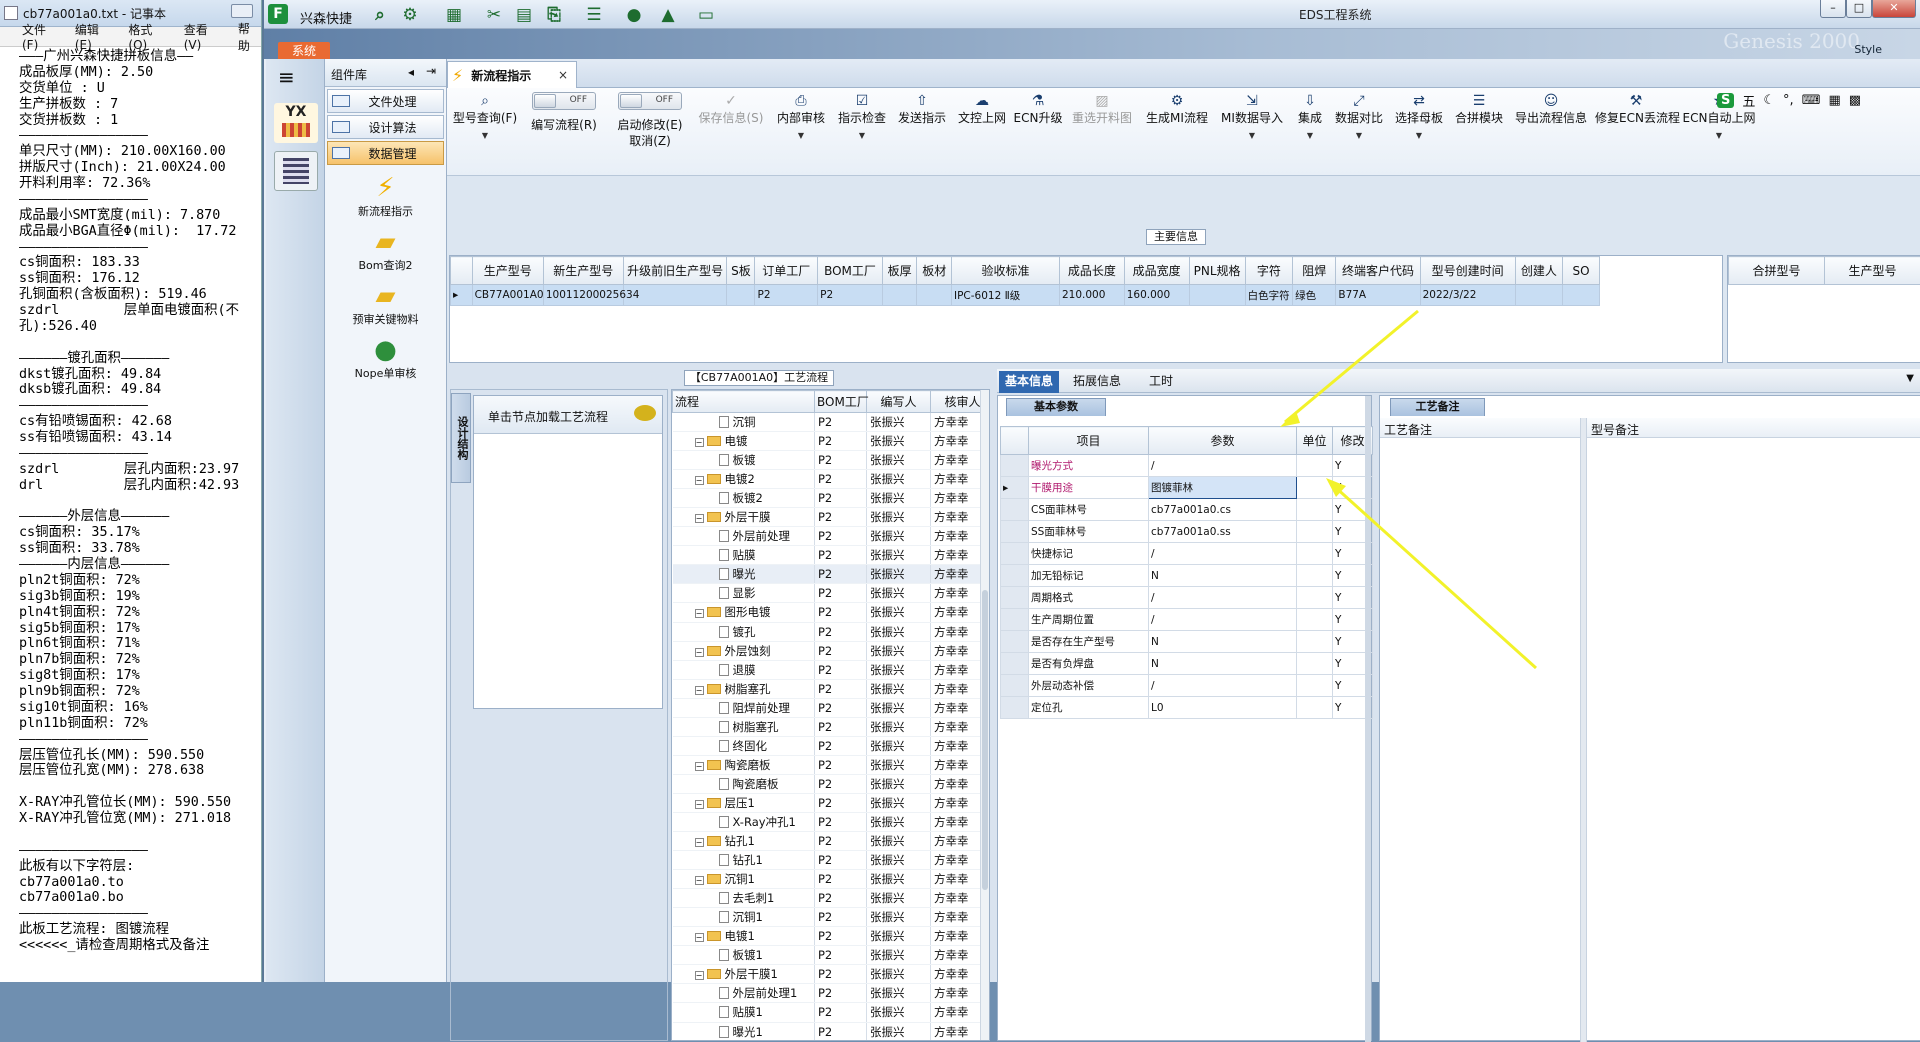 This screenshot has width=1920, height=1042. I want to click on maximize-button: □, so click(1859, 9).